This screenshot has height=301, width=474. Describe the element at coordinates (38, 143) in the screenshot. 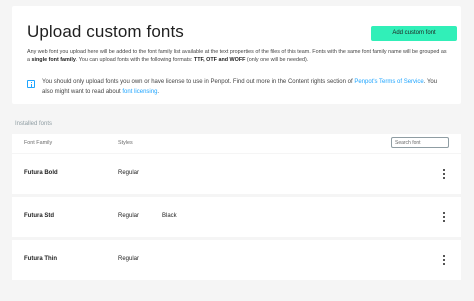

I see `column-header-font-family: Font Family` at that location.